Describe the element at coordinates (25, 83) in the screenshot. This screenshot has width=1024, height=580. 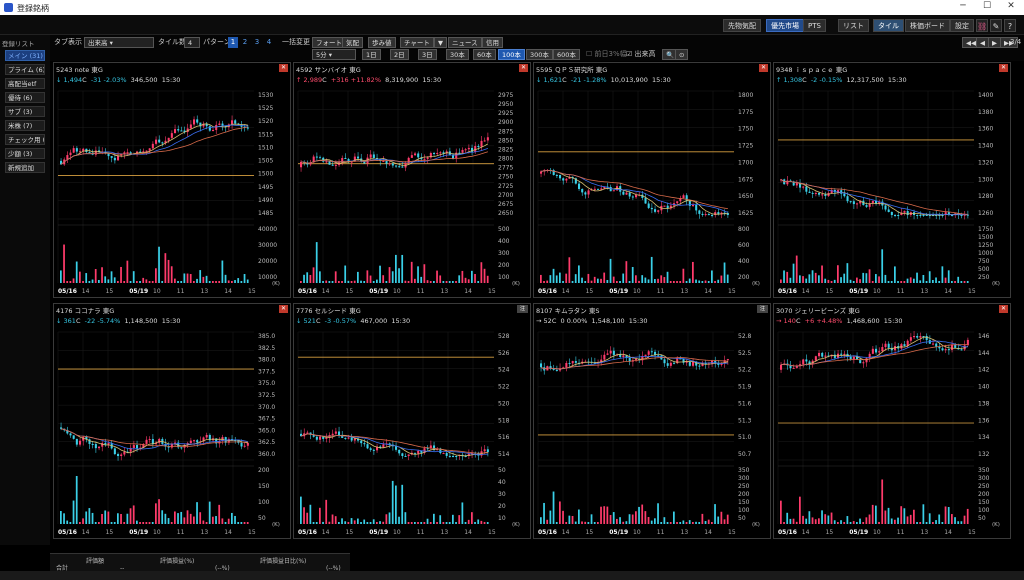
I see `sidebar-item-high-dividend: 高配当etf` at that location.